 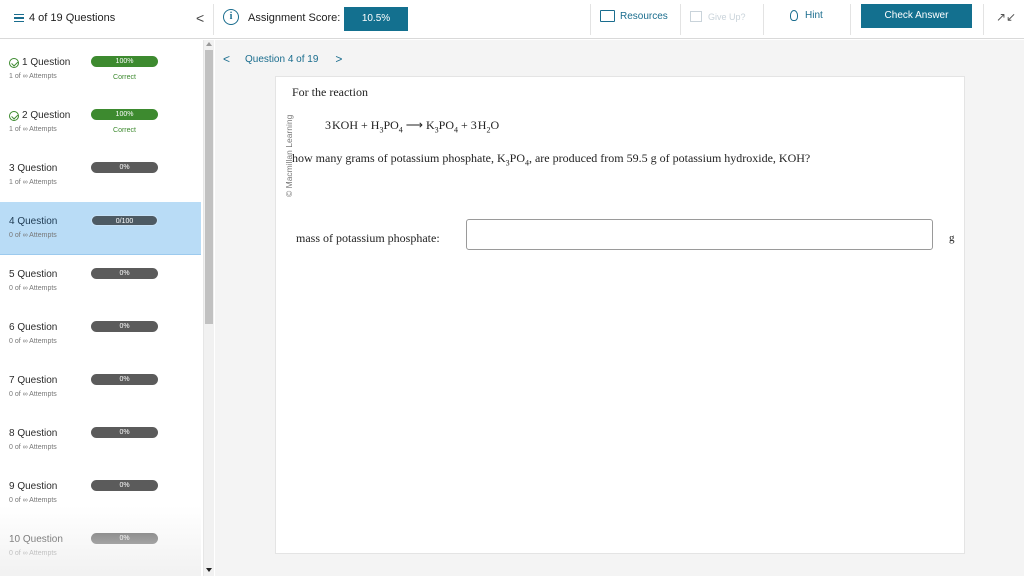 I want to click on list-icon, so click(x=19, y=18).